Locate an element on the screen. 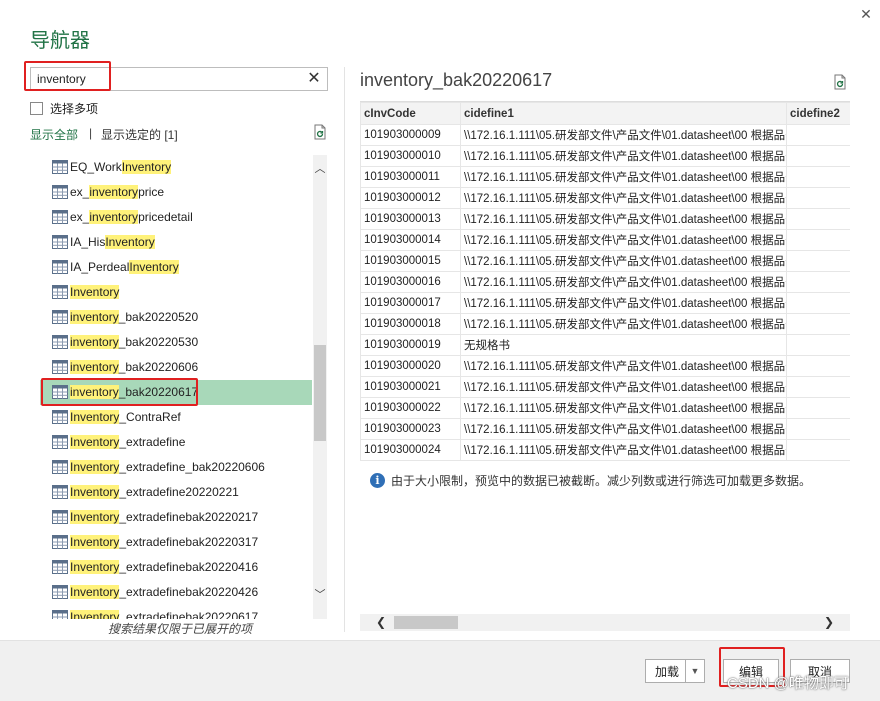 The width and height of the screenshot is (880, 701). list-item: Inventory_extradefine20220221 is located at coordinates (176, 492).